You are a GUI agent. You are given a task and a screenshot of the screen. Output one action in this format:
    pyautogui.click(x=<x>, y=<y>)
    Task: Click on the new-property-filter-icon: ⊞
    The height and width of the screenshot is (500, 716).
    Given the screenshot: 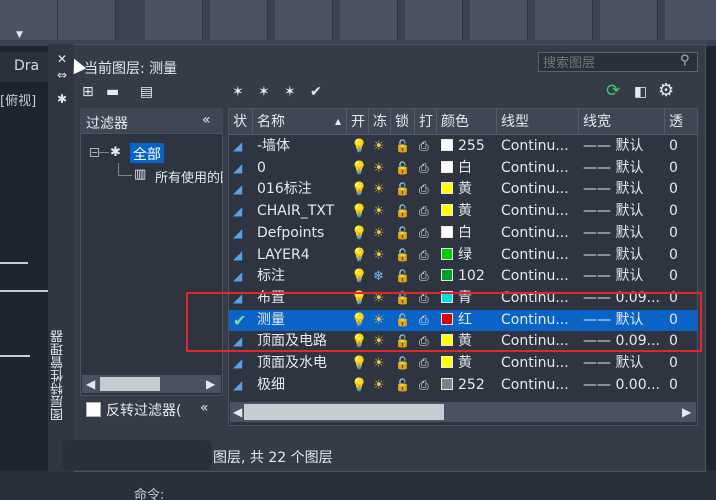 What is the action you would take?
    pyautogui.click(x=88, y=92)
    